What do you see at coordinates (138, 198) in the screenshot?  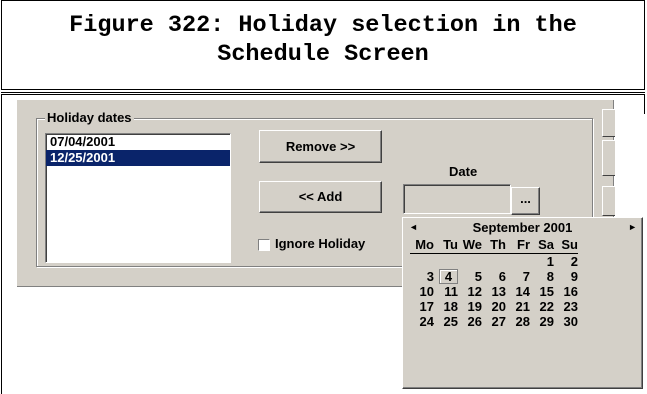 I see `holiday-dates-list: 07/04/2001 12/25/2001` at bounding box center [138, 198].